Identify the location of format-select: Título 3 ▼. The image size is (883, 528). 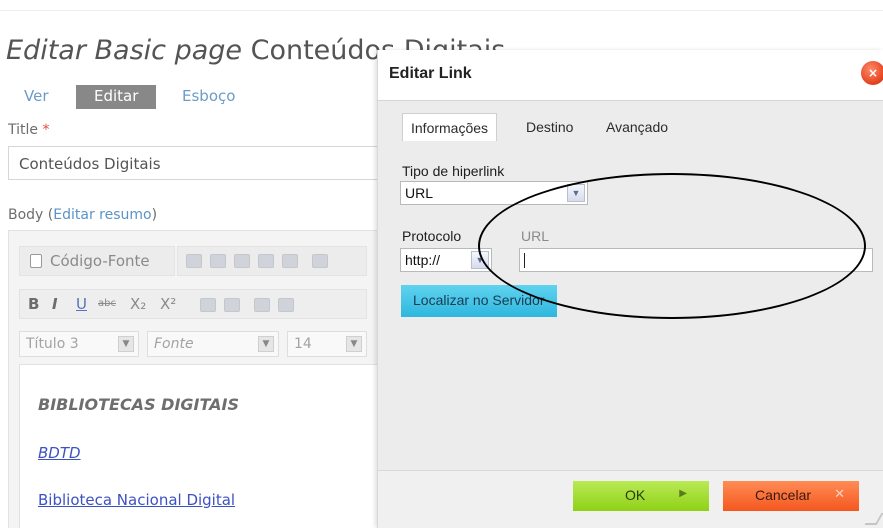
(79, 344).